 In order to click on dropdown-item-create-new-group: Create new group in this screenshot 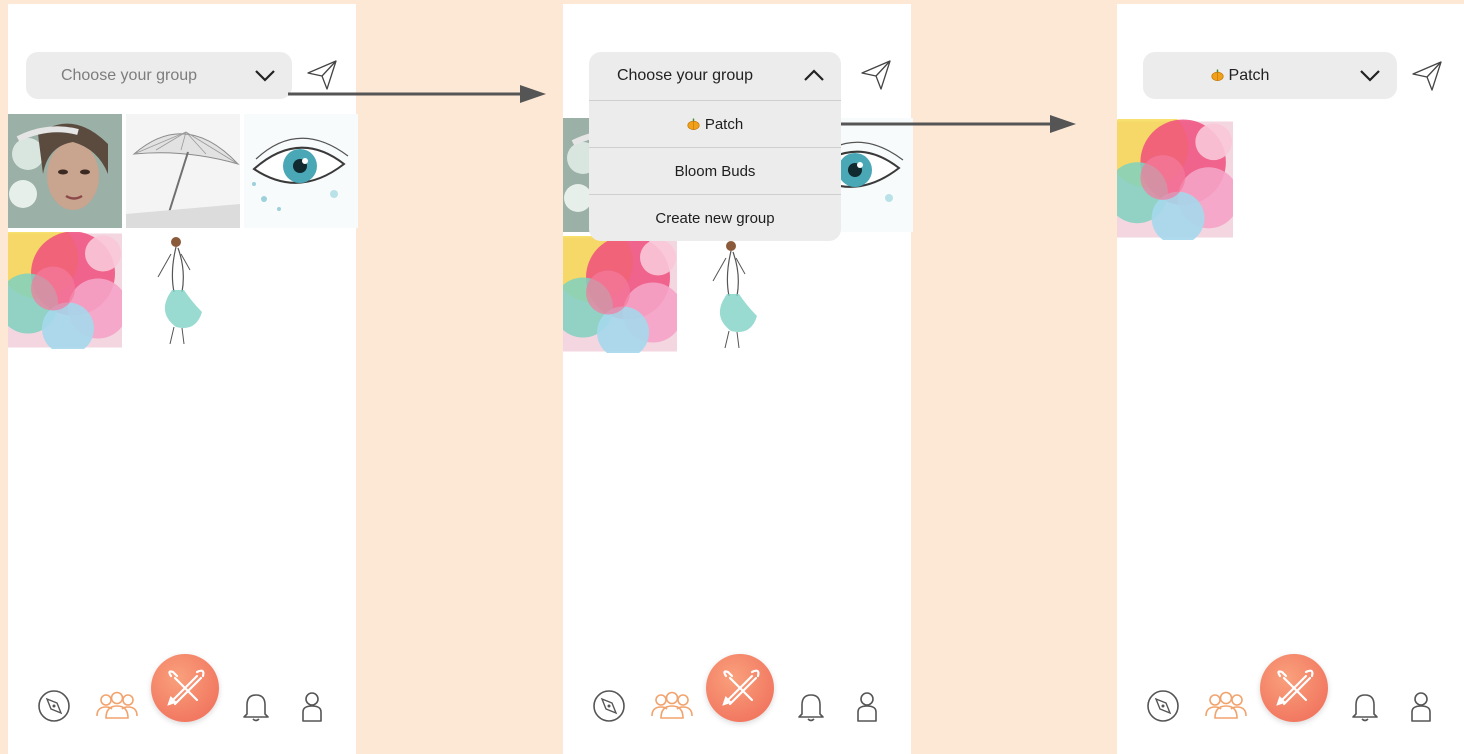, I will do `click(715, 217)`.